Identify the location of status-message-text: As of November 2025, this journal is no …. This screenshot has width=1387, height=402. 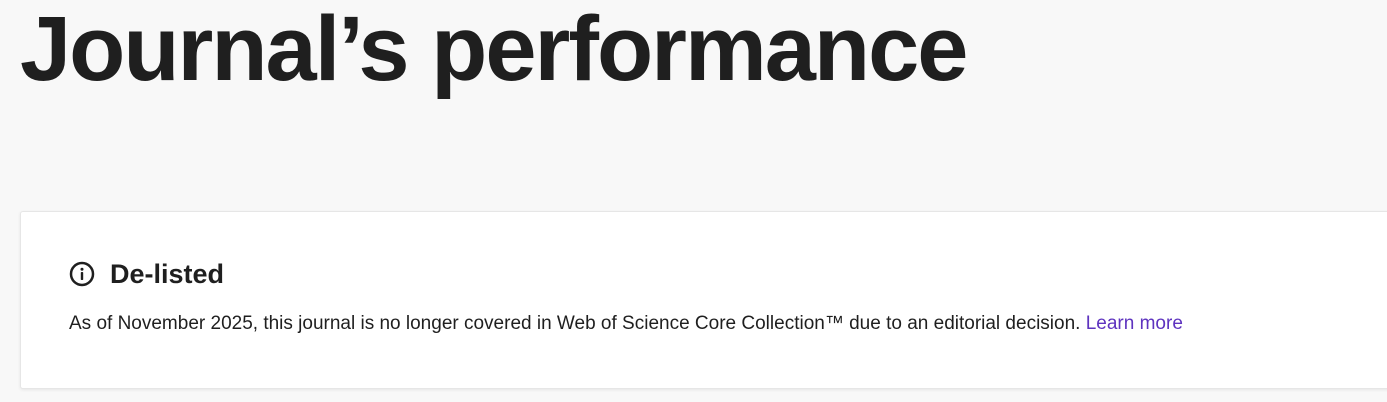
(575, 323).